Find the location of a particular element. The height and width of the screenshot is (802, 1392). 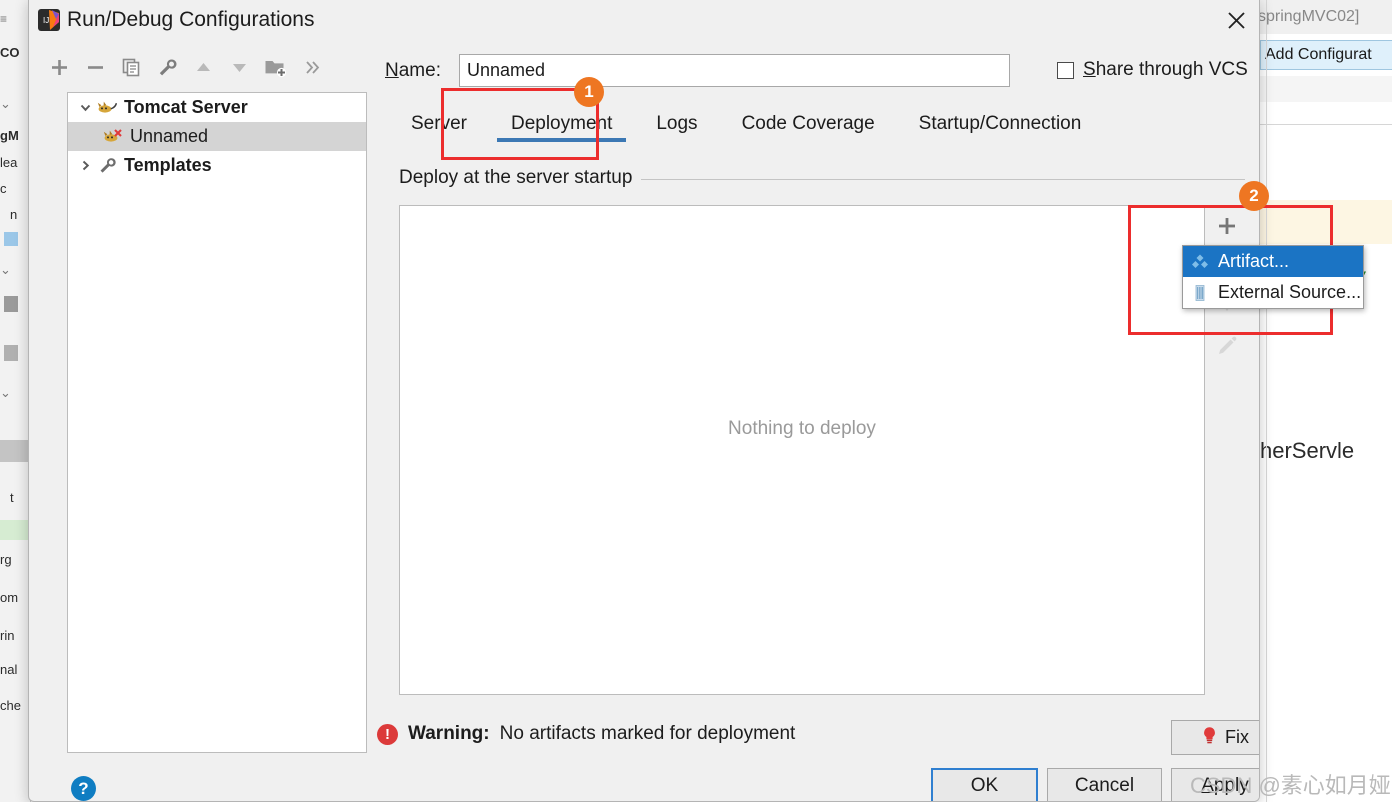

tree-item-label: Unnamed is located at coordinates (169, 136).